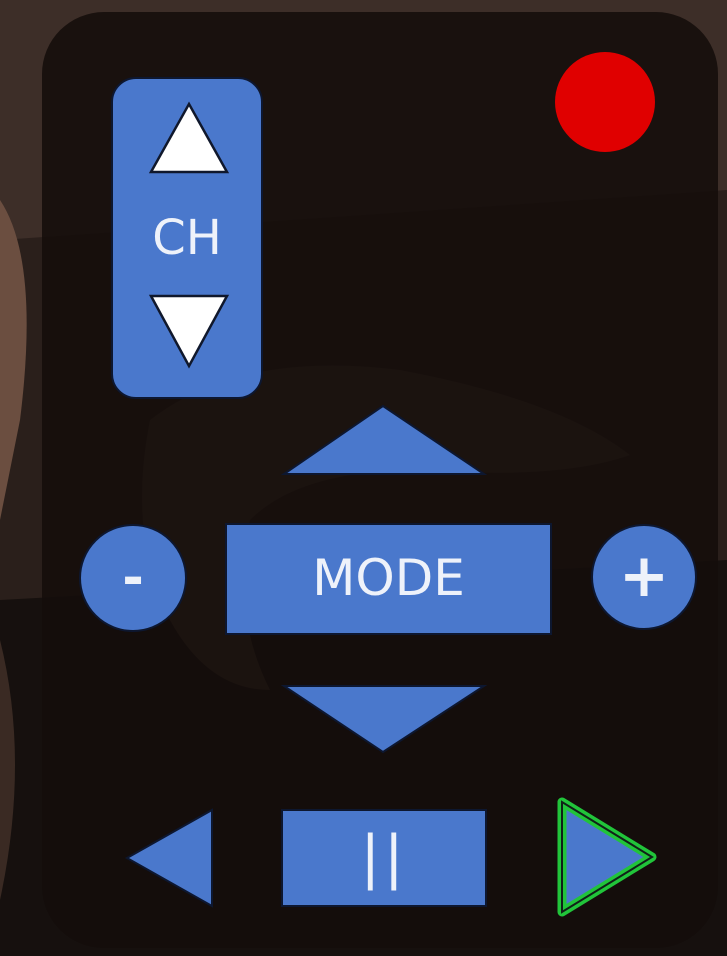 The width and height of the screenshot is (727, 956). Describe the element at coordinates (644, 577) in the screenshot. I see `plus-button` at that location.